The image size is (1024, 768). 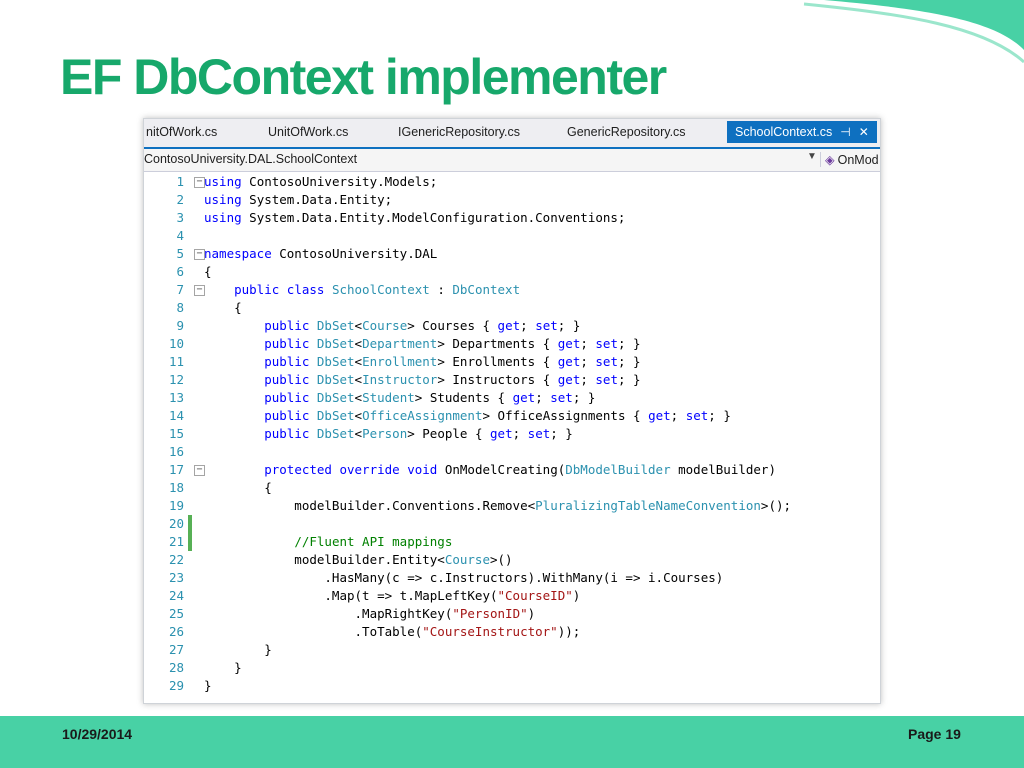 I want to click on line-number: 2, so click(x=180, y=199).